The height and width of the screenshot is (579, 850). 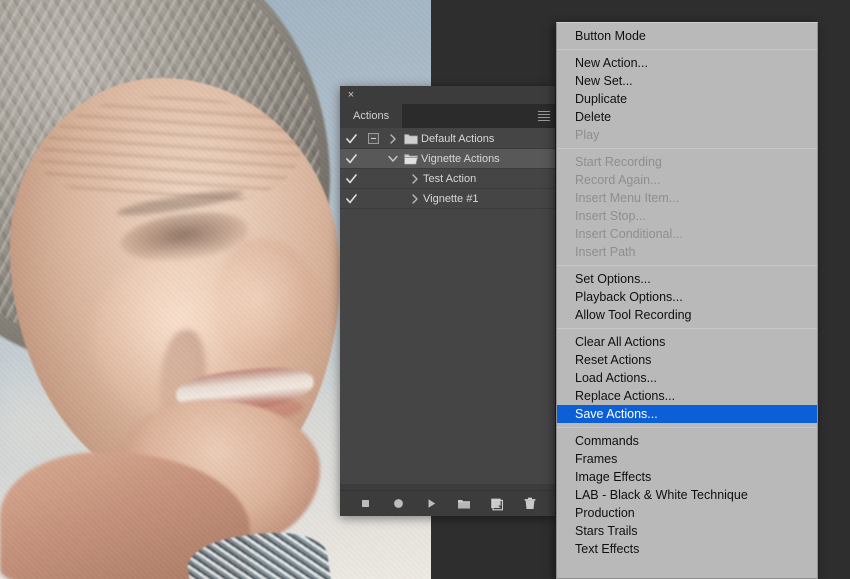 I want to click on play-icon, so click(x=431, y=504).